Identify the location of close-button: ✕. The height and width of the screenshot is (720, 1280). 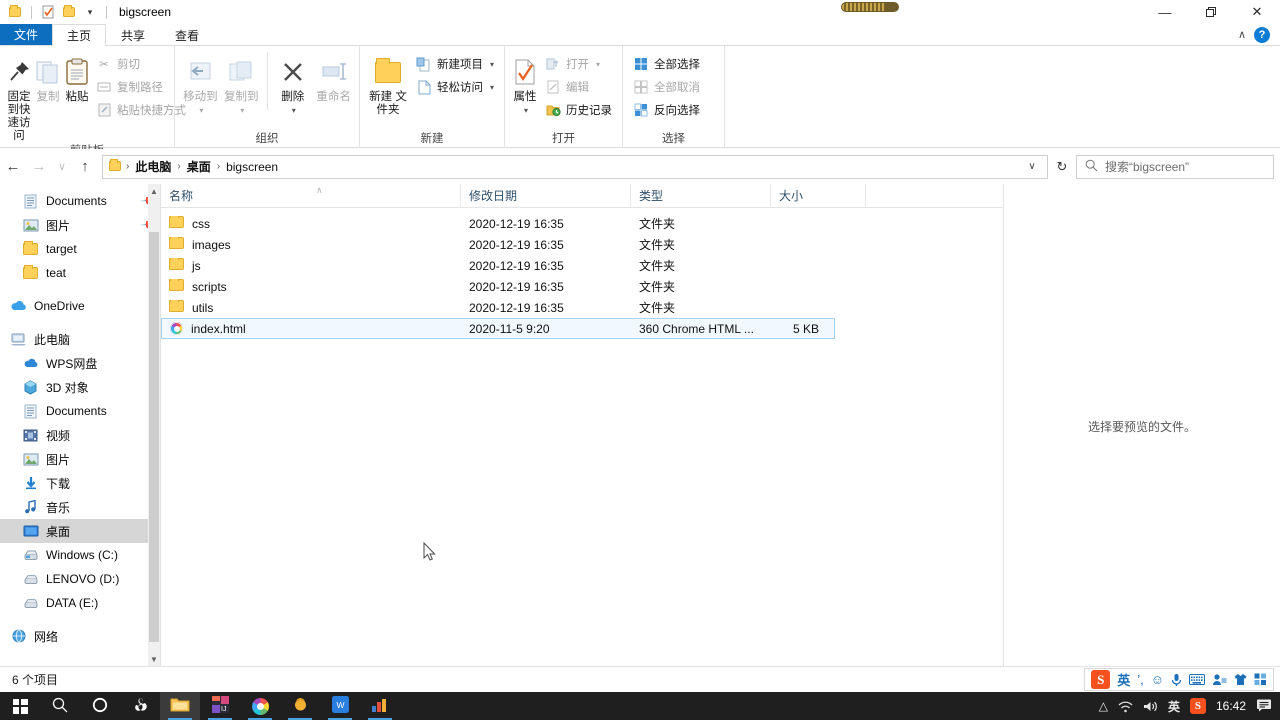
(1257, 12).